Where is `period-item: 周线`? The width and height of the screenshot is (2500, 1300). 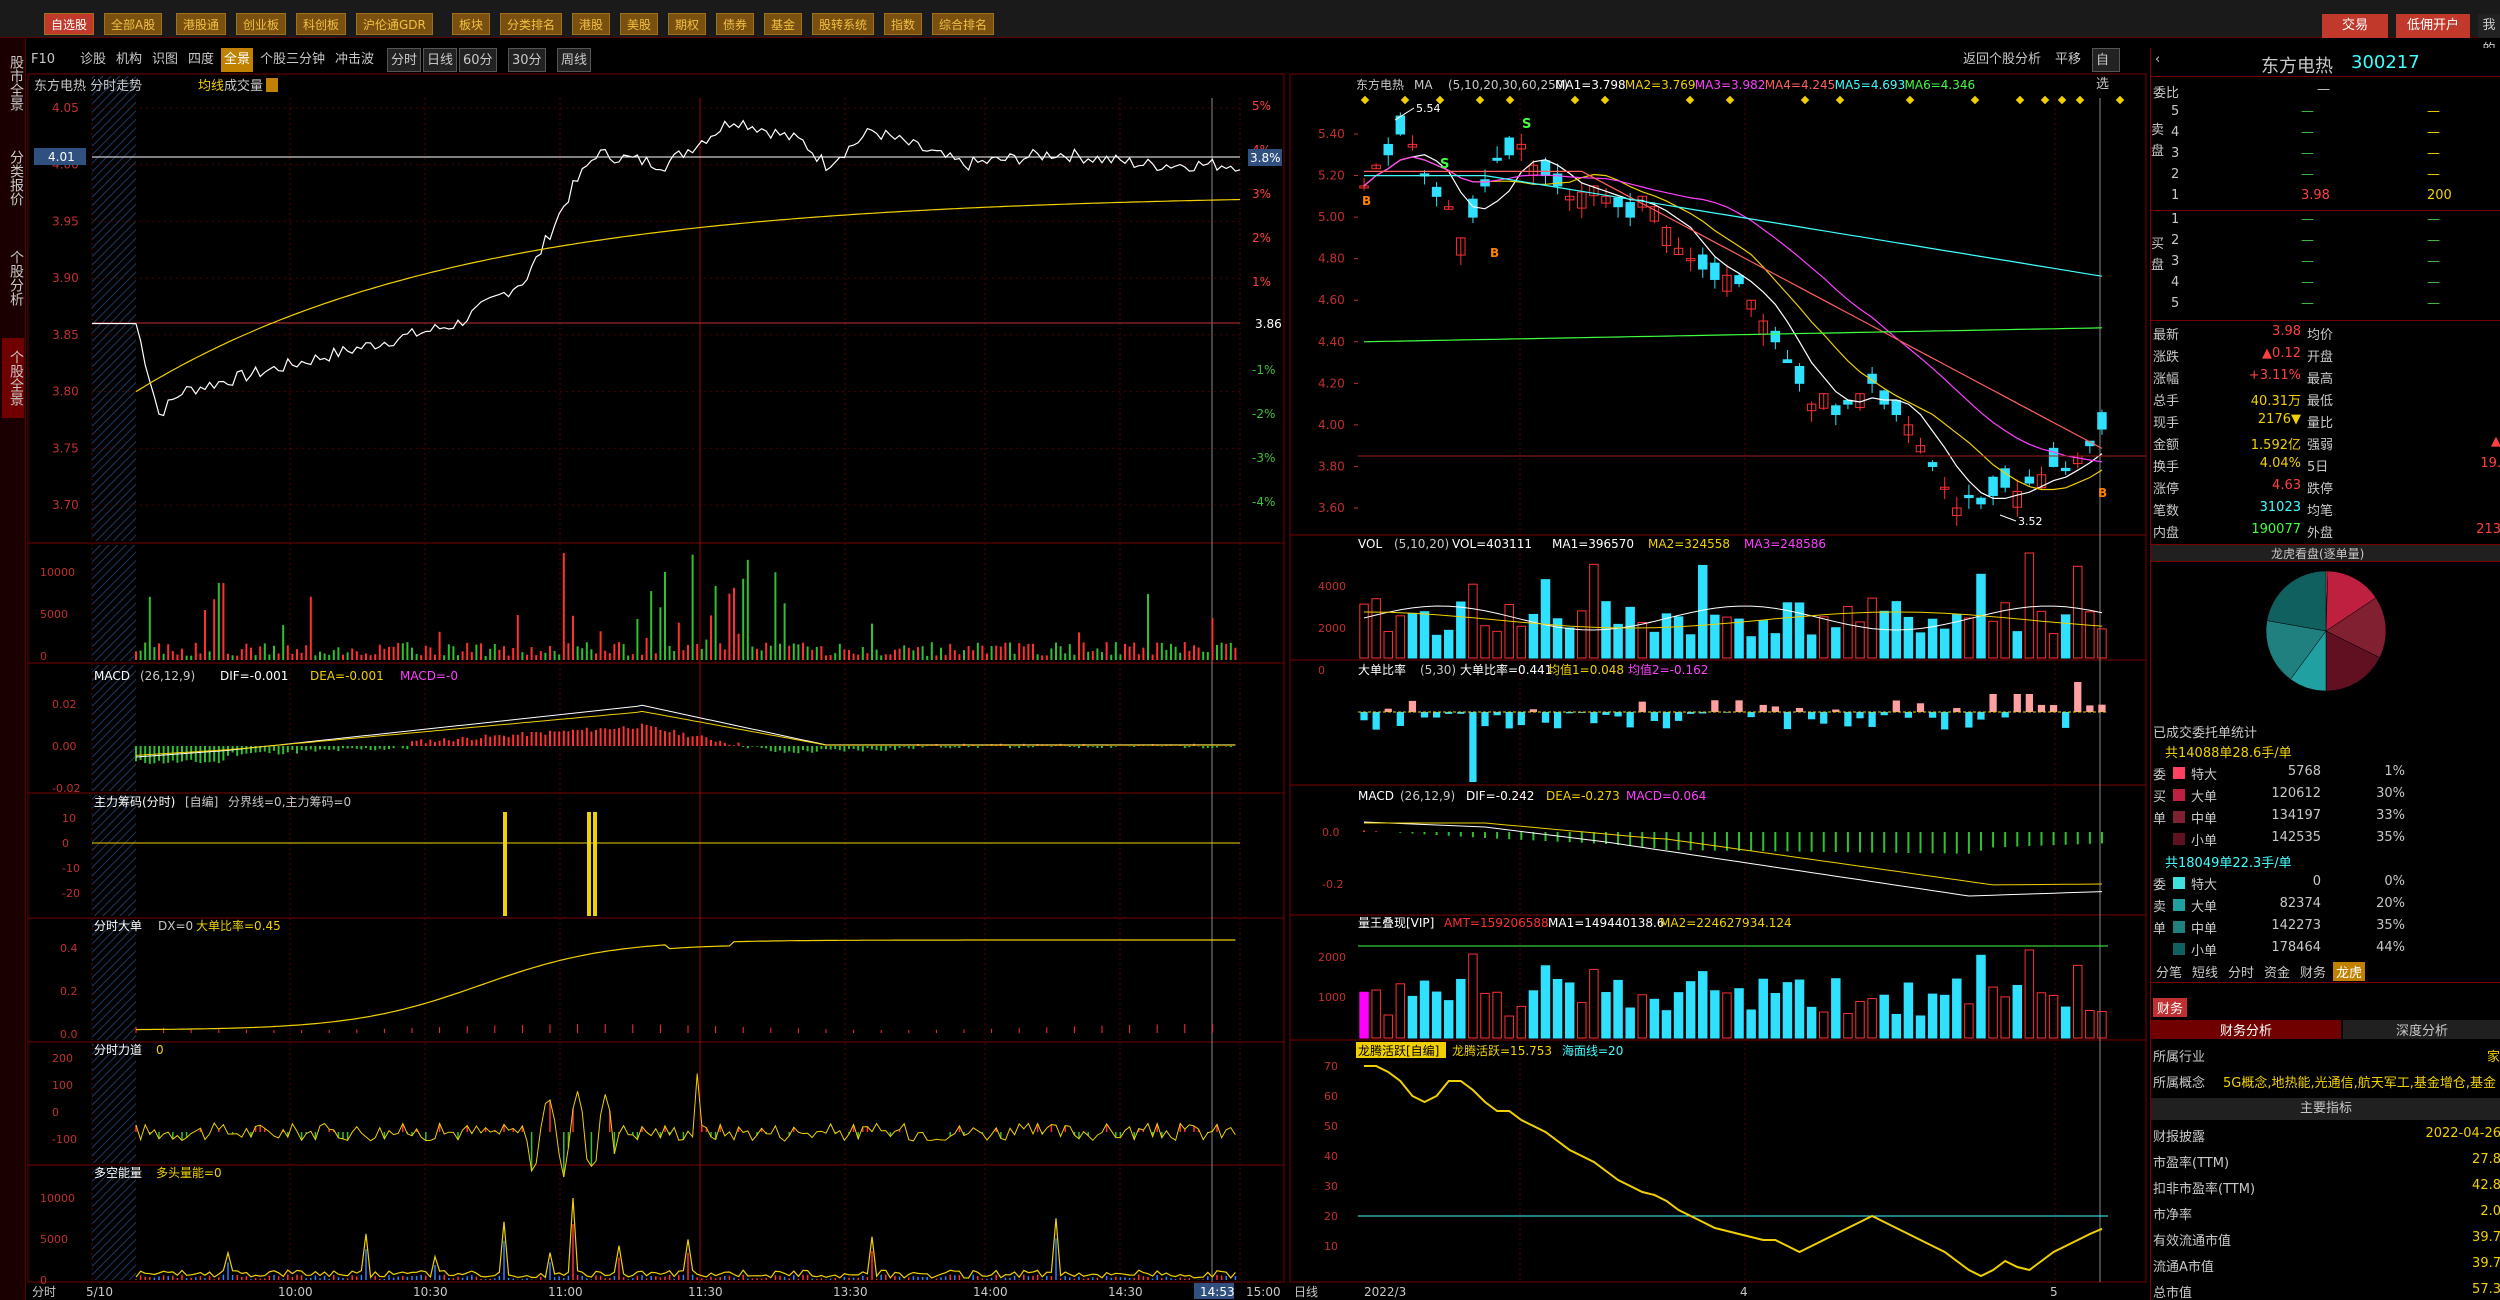 period-item: 周线 is located at coordinates (574, 60).